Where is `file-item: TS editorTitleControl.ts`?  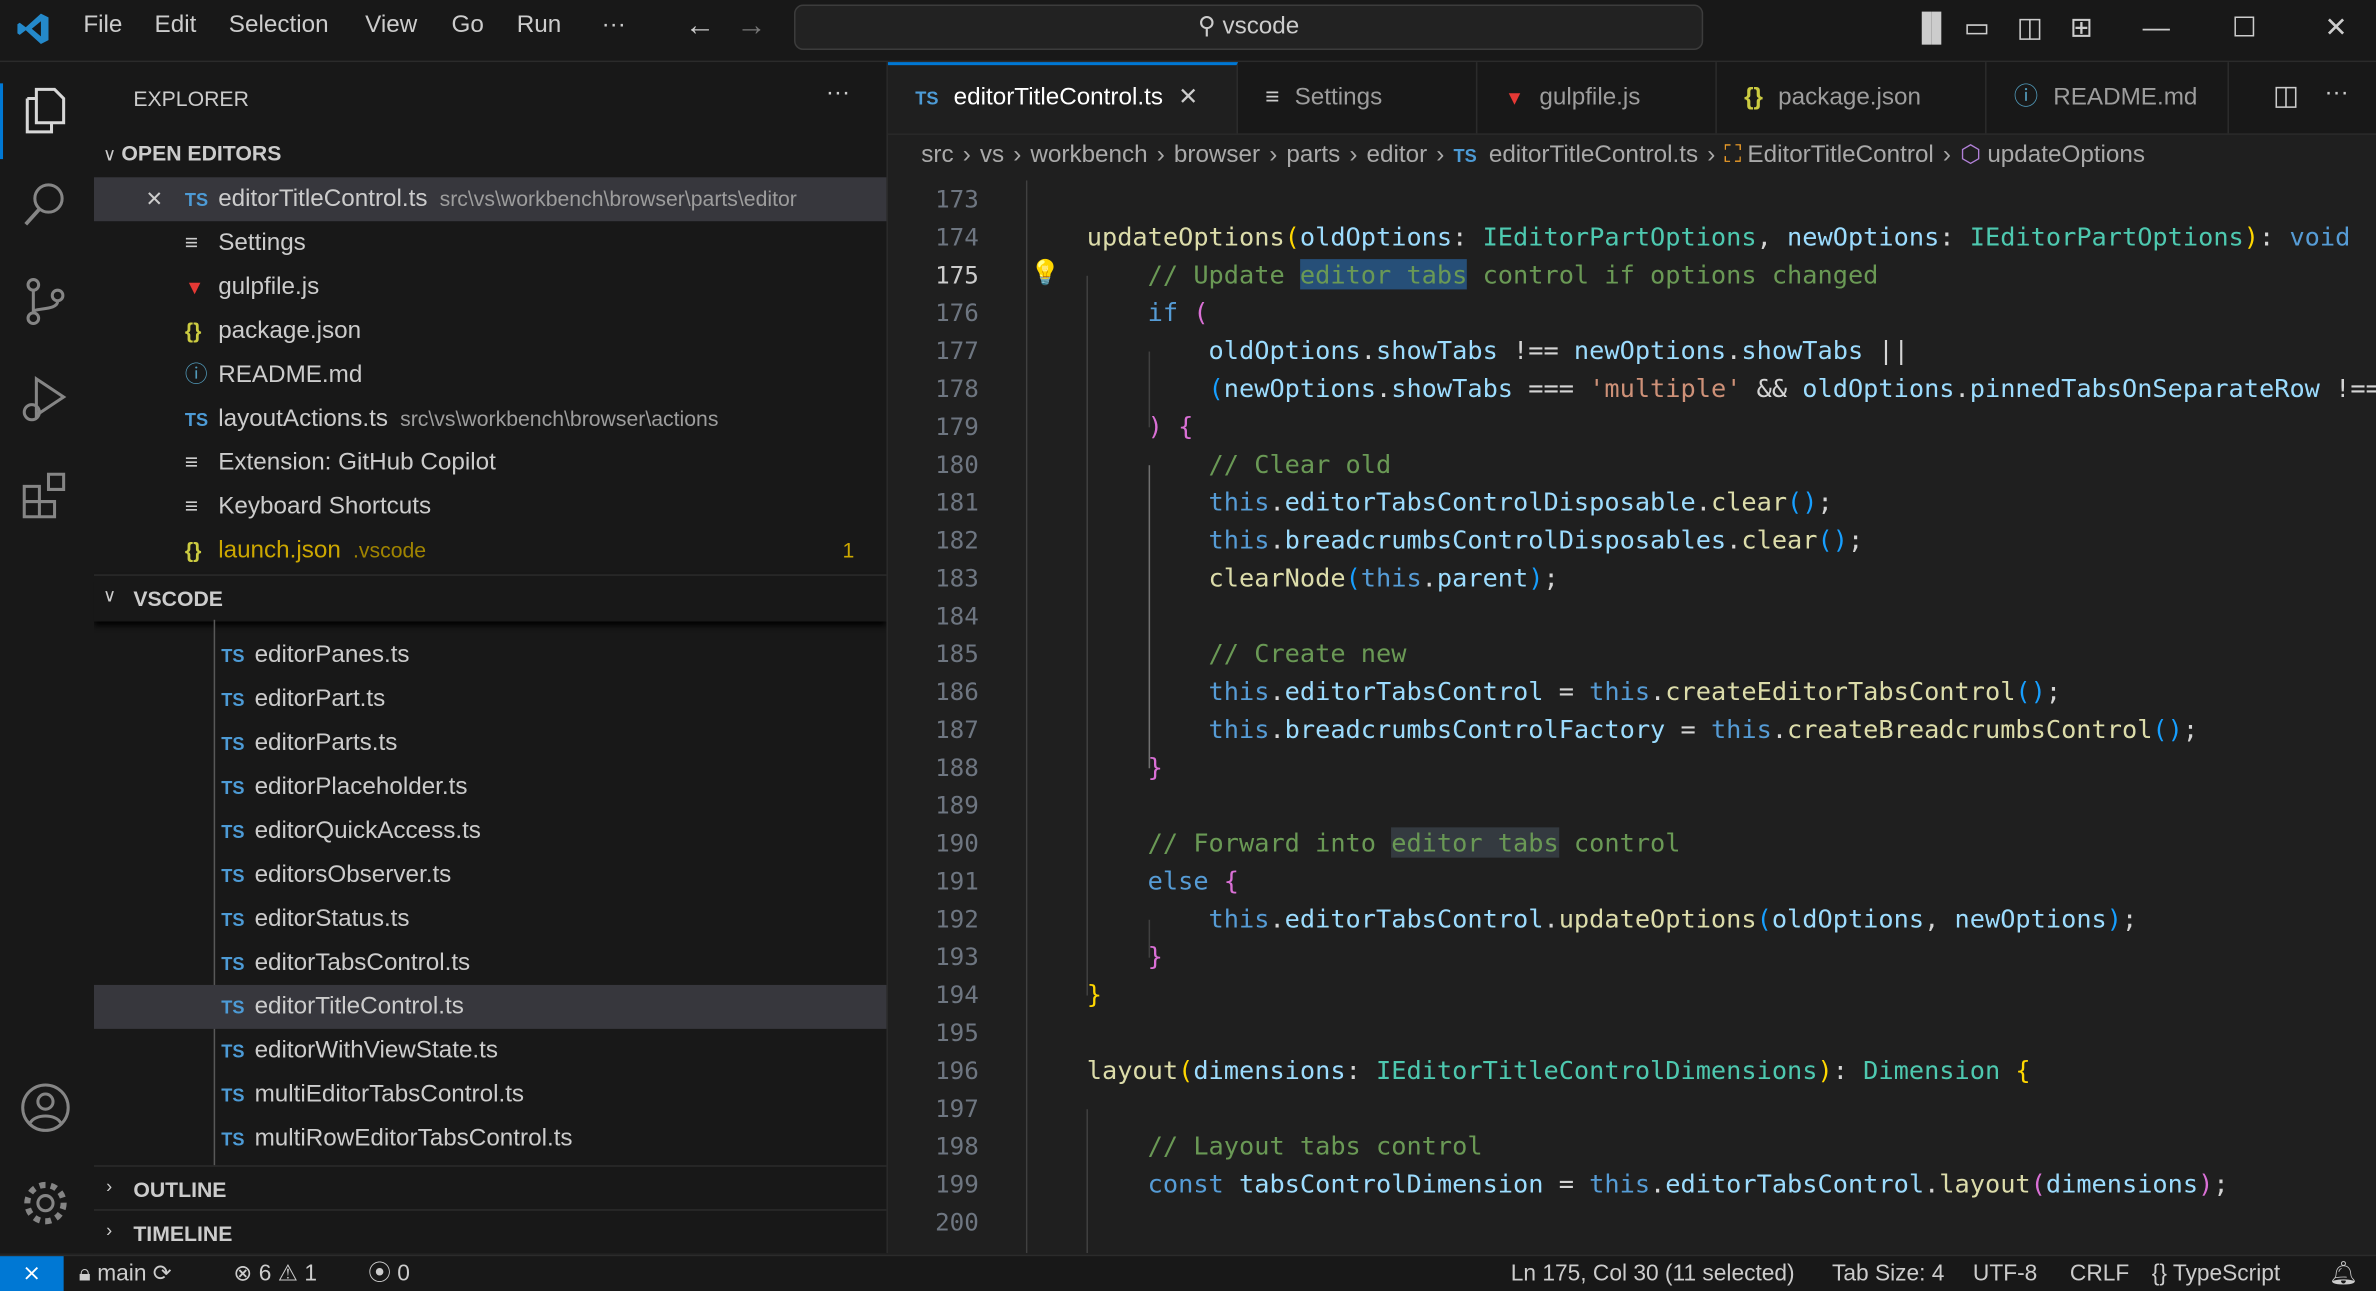 file-item: TS editorTitleControl.ts is located at coordinates (490, 1006).